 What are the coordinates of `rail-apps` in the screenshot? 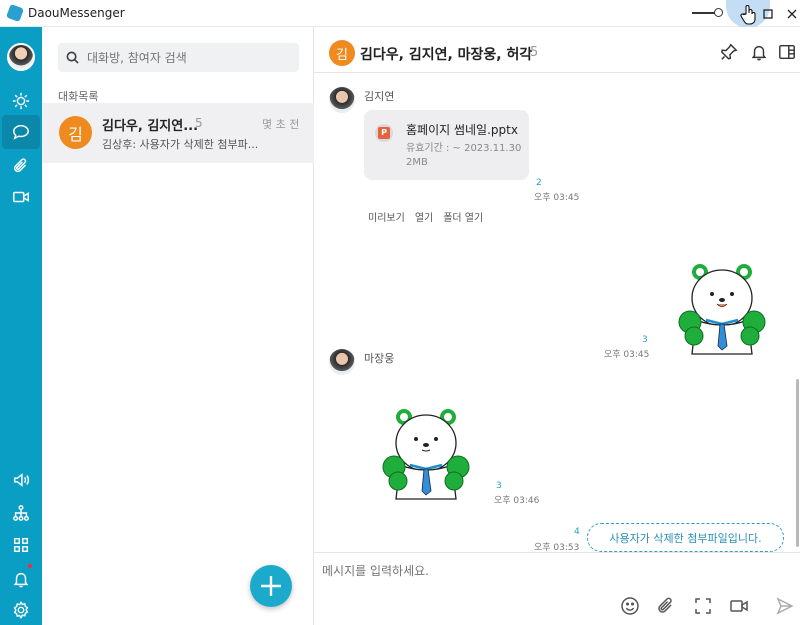 It's located at (21, 545).